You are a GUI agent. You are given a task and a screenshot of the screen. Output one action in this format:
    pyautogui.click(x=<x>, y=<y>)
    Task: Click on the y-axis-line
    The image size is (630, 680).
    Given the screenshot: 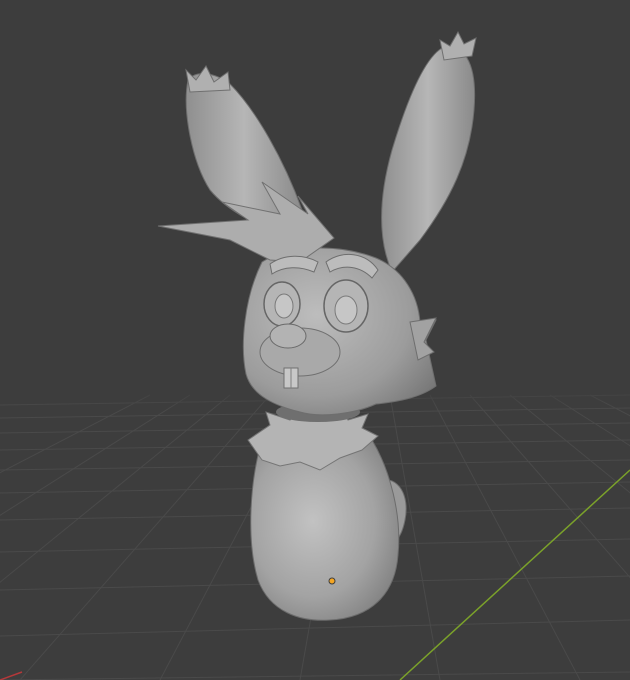 What is the action you would take?
    pyautogui.click(x=514, y=574)
    